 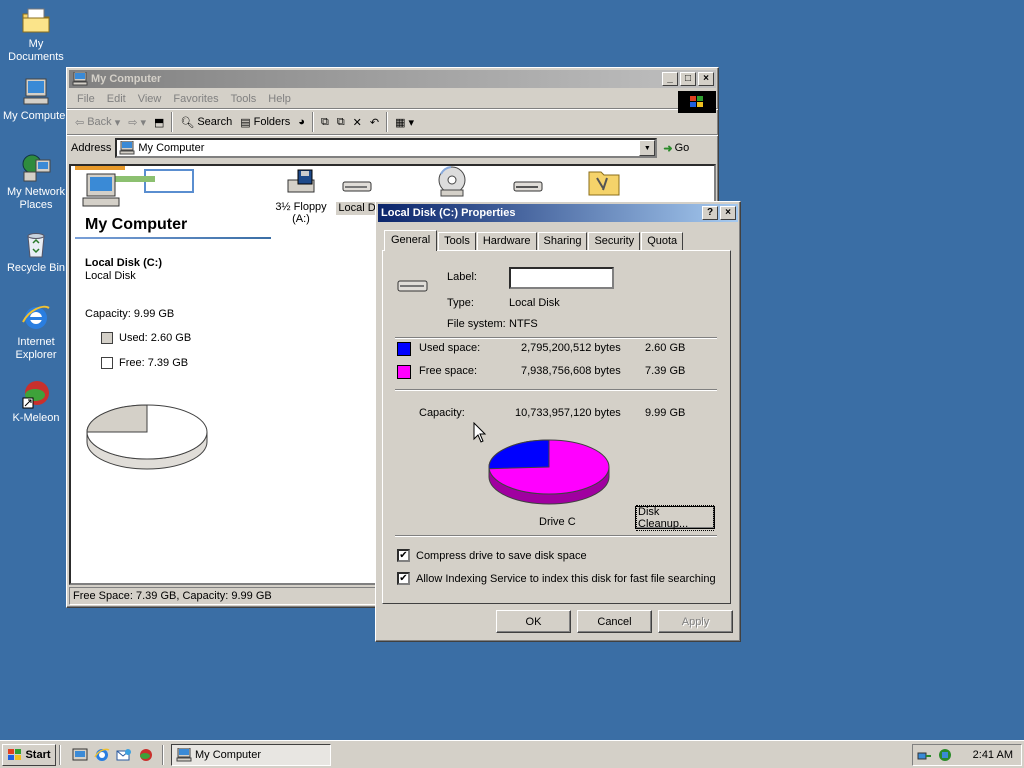 I want to click on menu-view: View, so click(x=150, y=99).